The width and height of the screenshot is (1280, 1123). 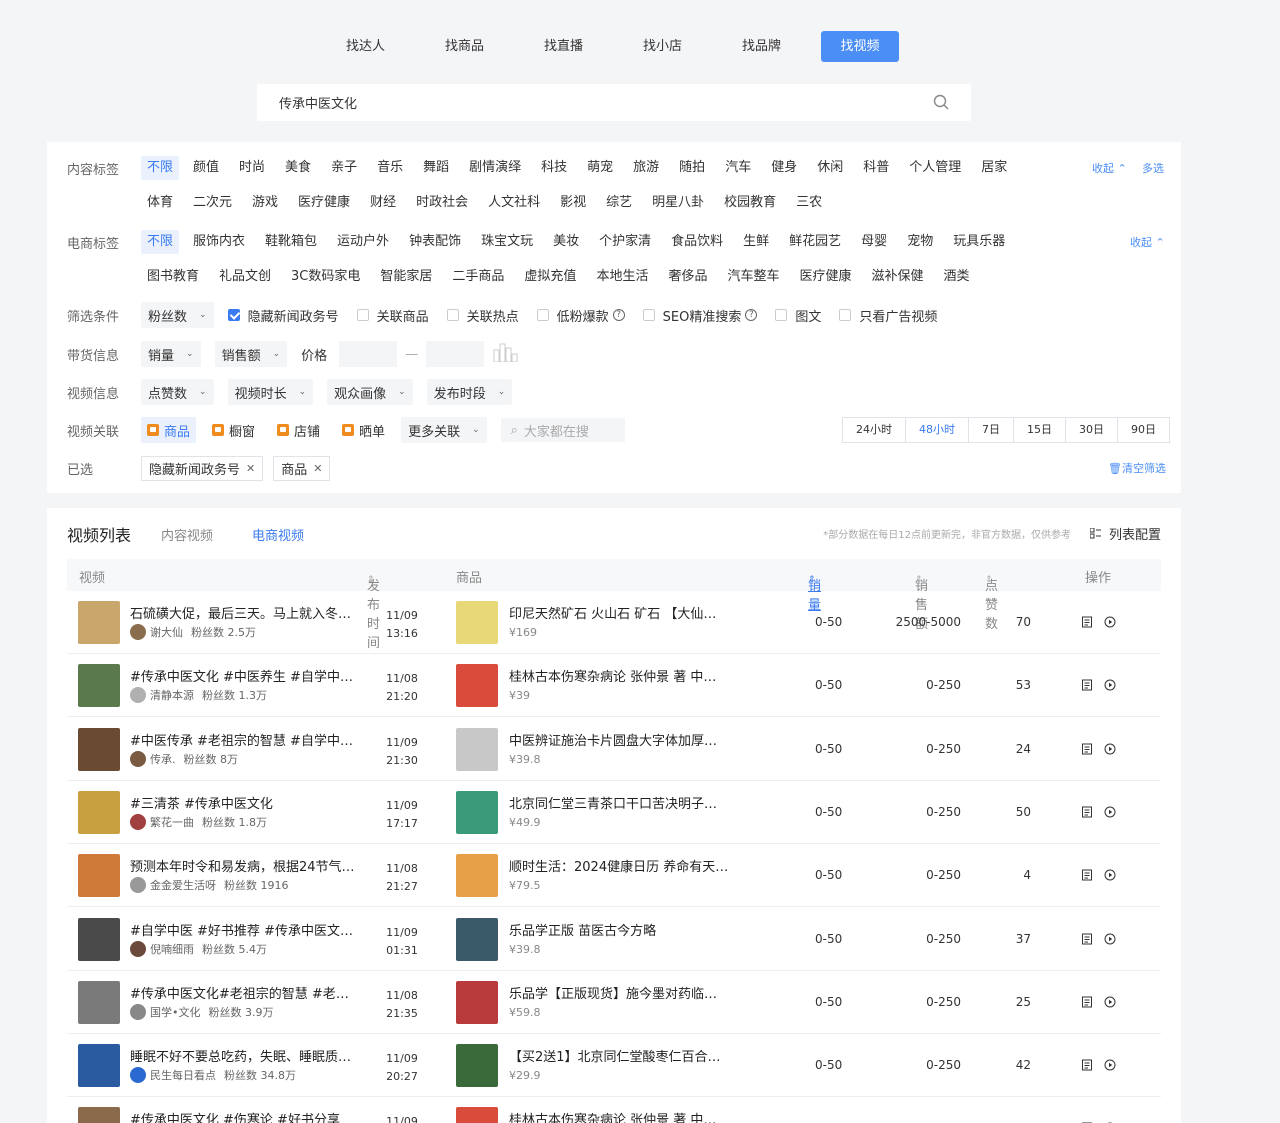 I want to click on tag-item: 汽车, so click(x=738, y=168).